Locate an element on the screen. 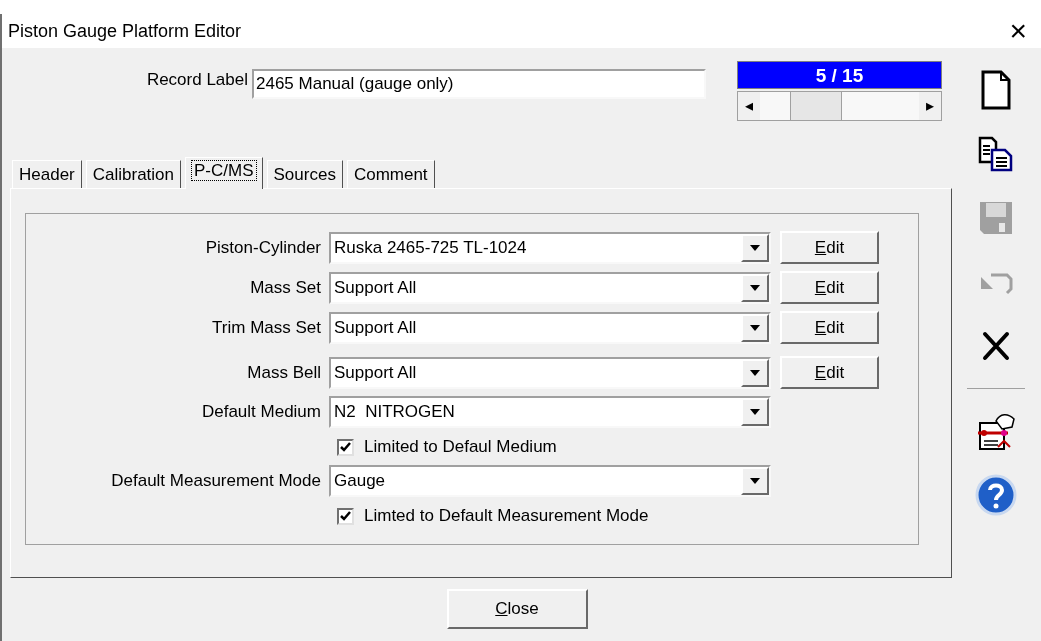 The image size is (1041, 641). field-label: Default Measurement Mode is located at coordinates (216, 481).